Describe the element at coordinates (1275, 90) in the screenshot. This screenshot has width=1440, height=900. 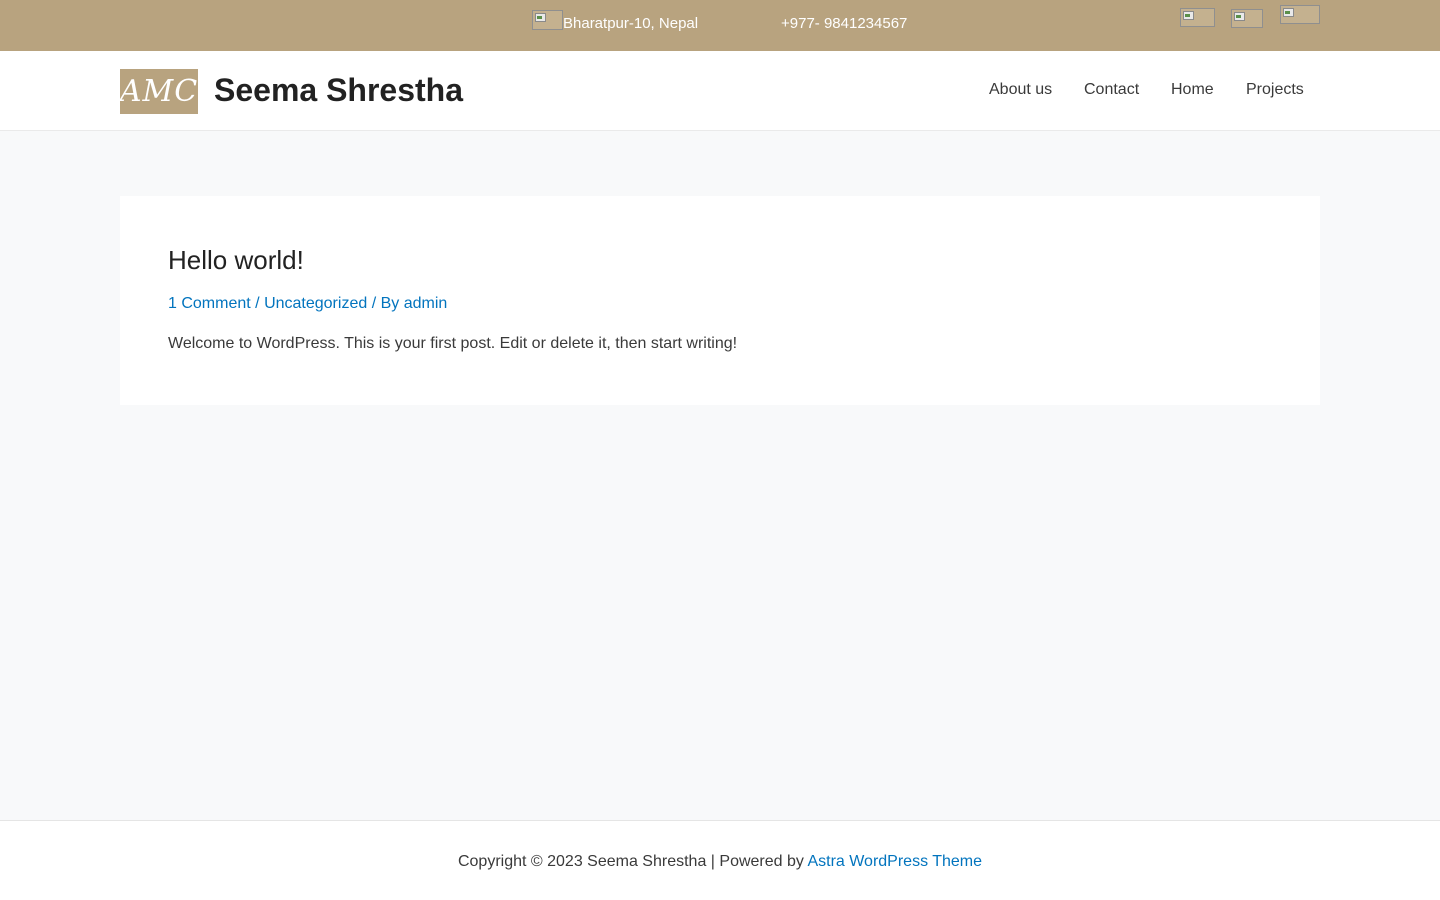
I see `nav-item-projects: Projects` at that location.